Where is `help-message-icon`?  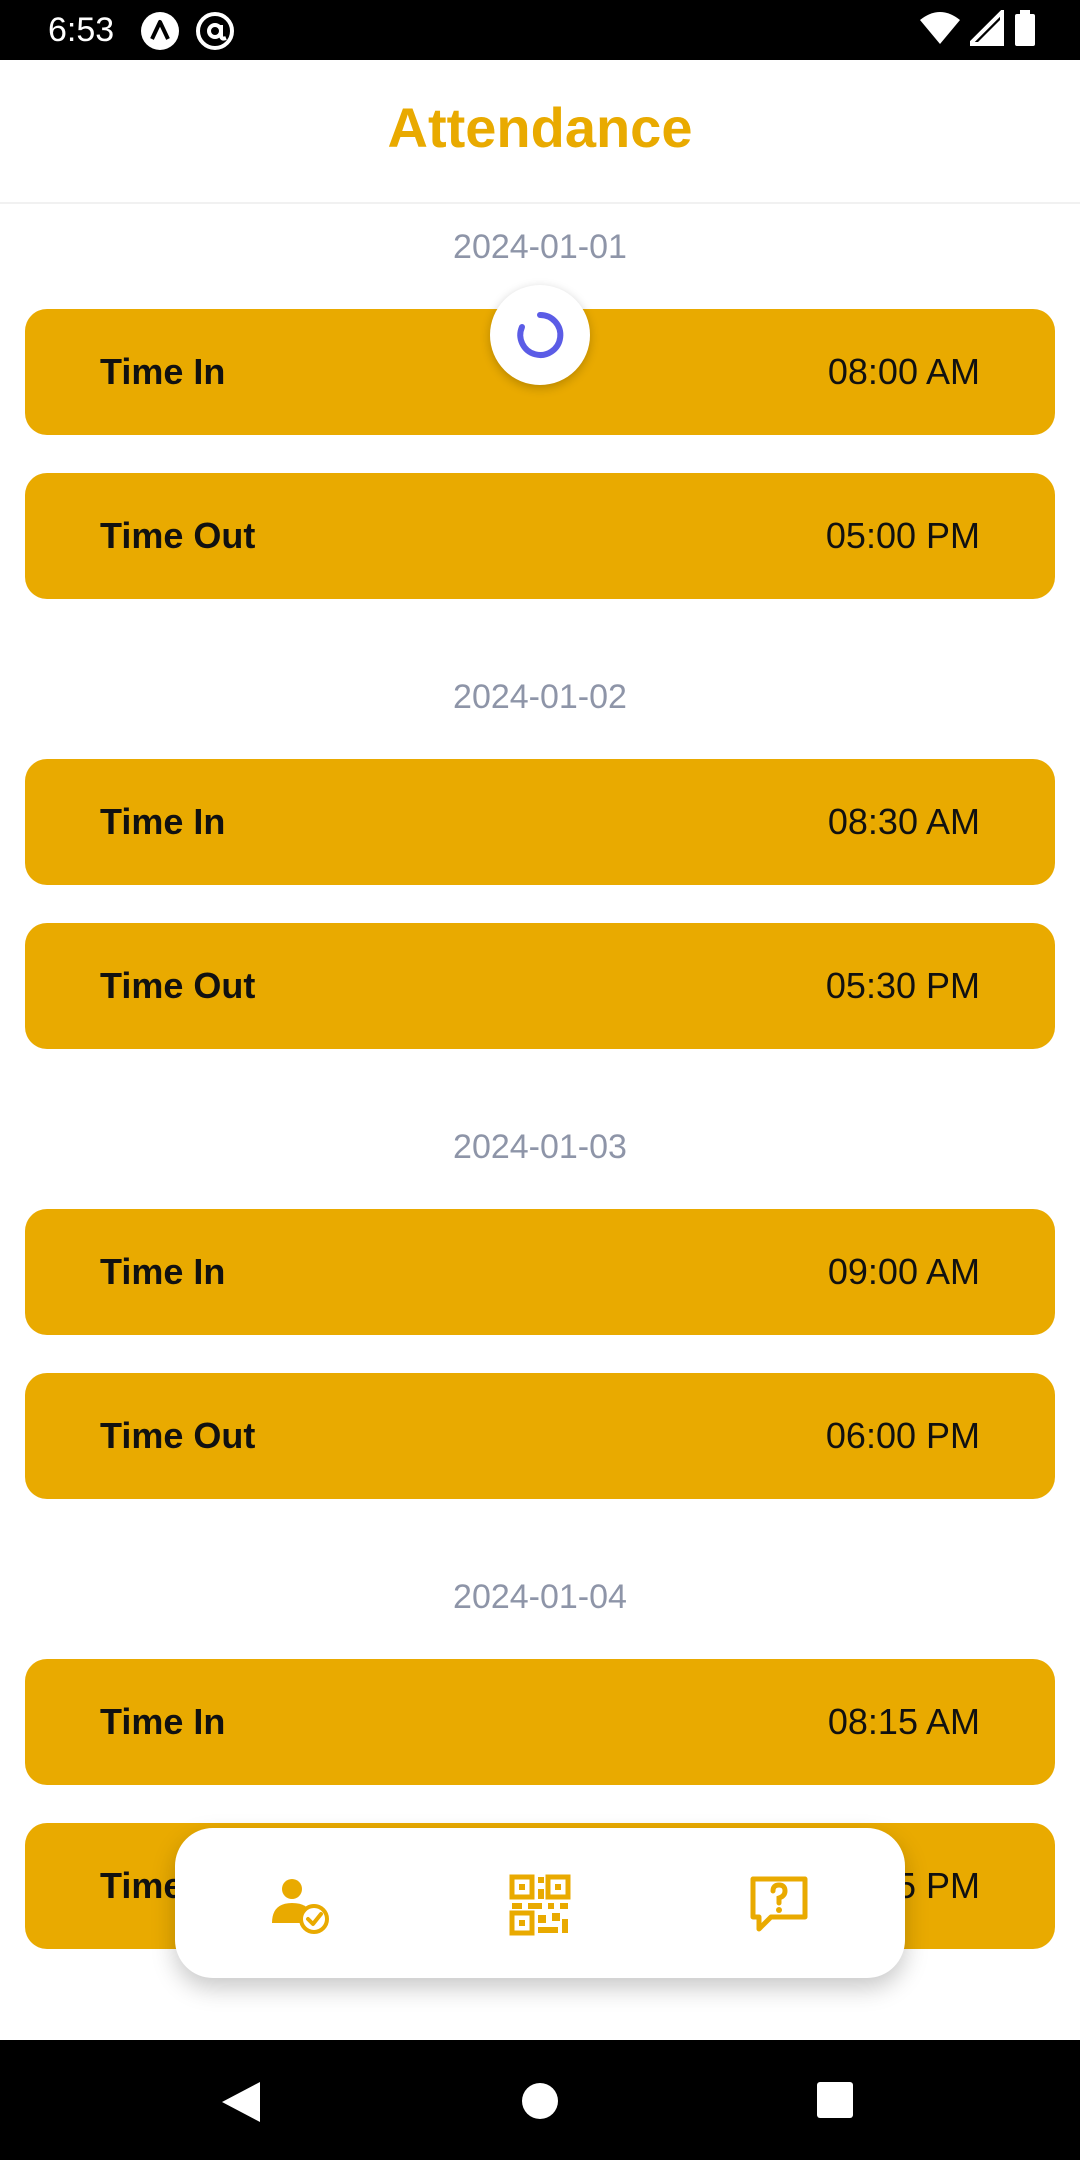 help-message-icon is located at coordinates (779, 1904).